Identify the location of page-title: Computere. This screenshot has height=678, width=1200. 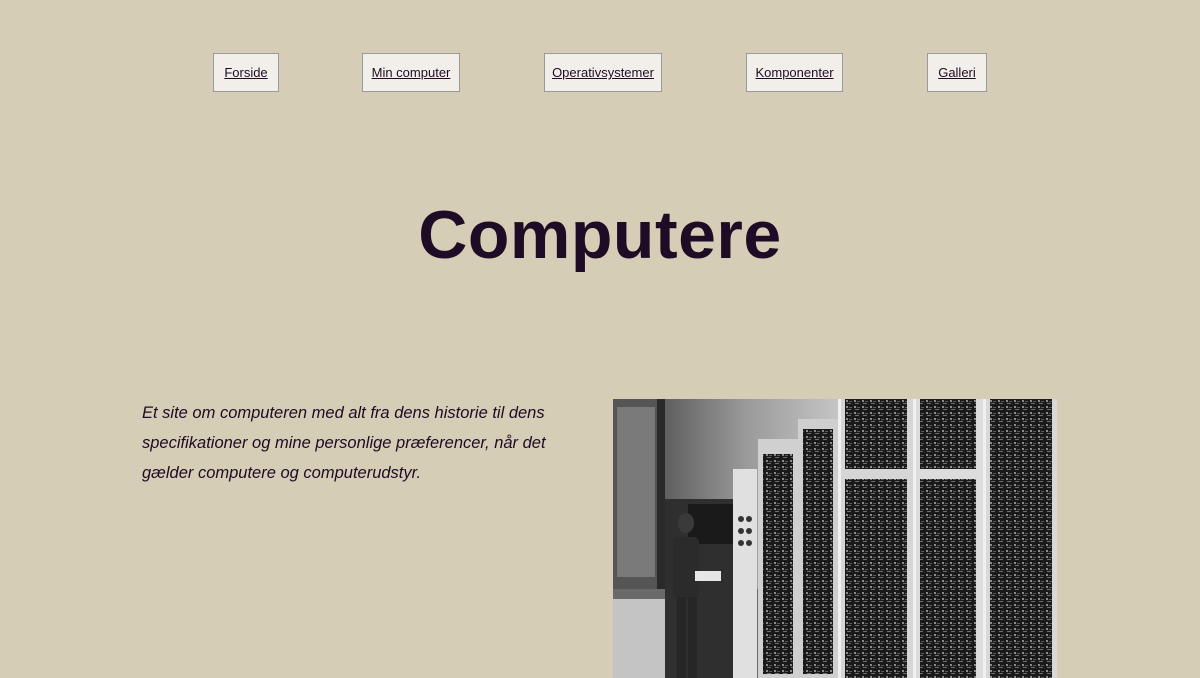
(600, 235).